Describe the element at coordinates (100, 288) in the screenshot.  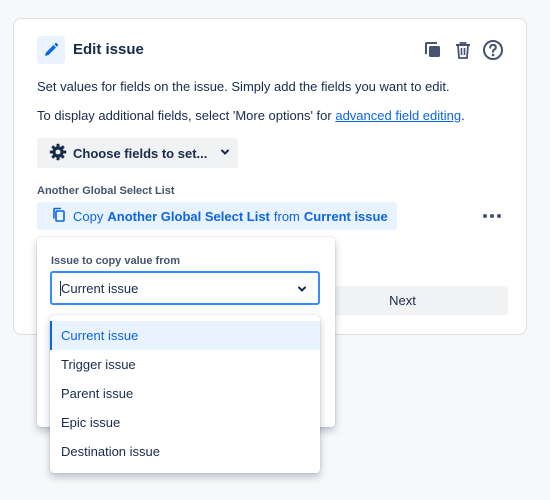
I see `select-value: Current issue` at that location.